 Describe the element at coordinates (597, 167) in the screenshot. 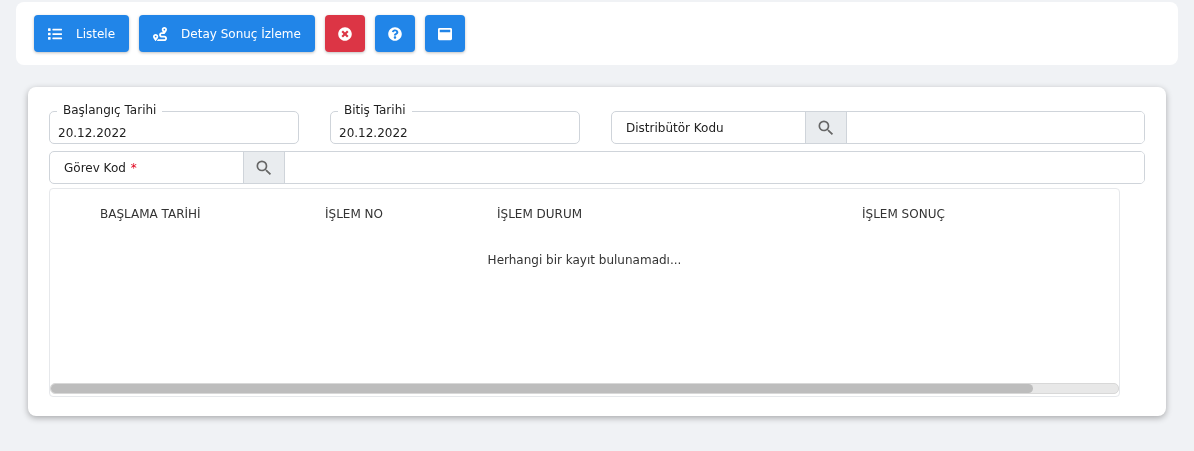

I see `lookup-field: Görev Kod *` at that location.